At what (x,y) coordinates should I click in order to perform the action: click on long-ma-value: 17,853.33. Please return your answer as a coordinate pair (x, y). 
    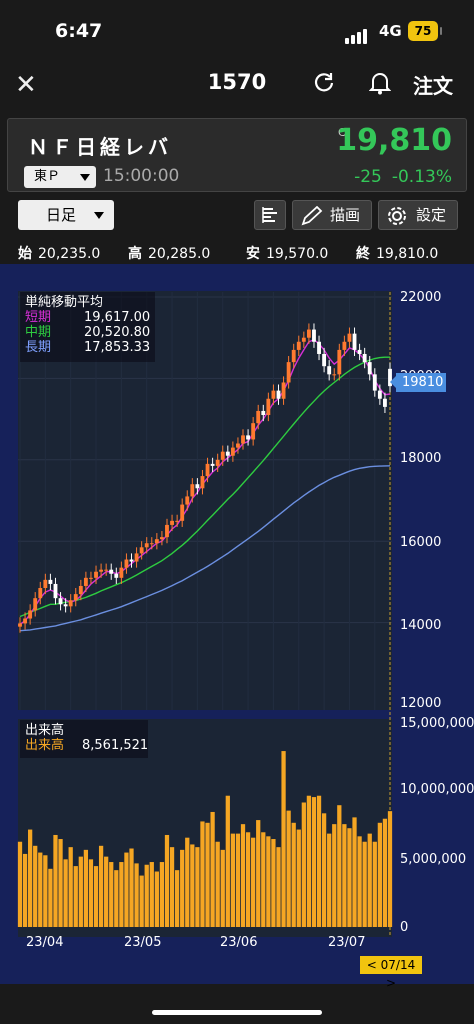
    Looking at the image, I should click on (117, 347).